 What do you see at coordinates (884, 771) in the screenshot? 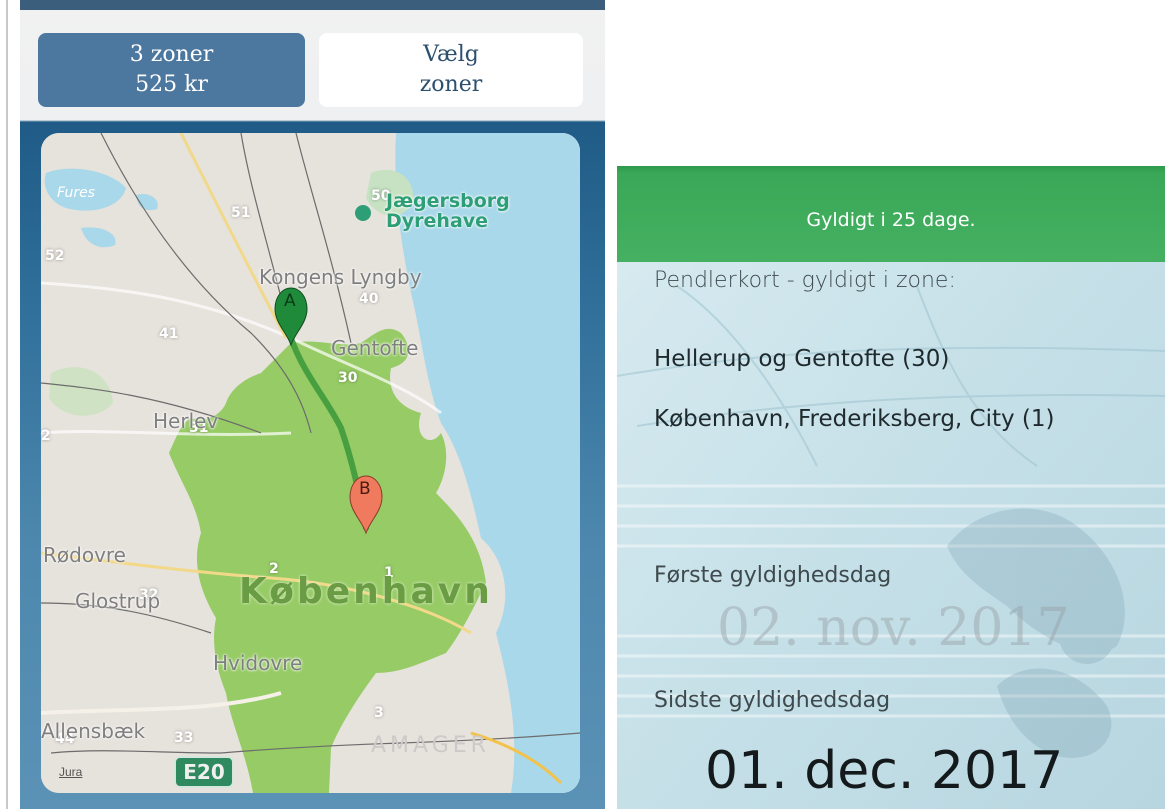
I see `last-valid-date: 01. dec. 2017` at bounding box center [884, 771].